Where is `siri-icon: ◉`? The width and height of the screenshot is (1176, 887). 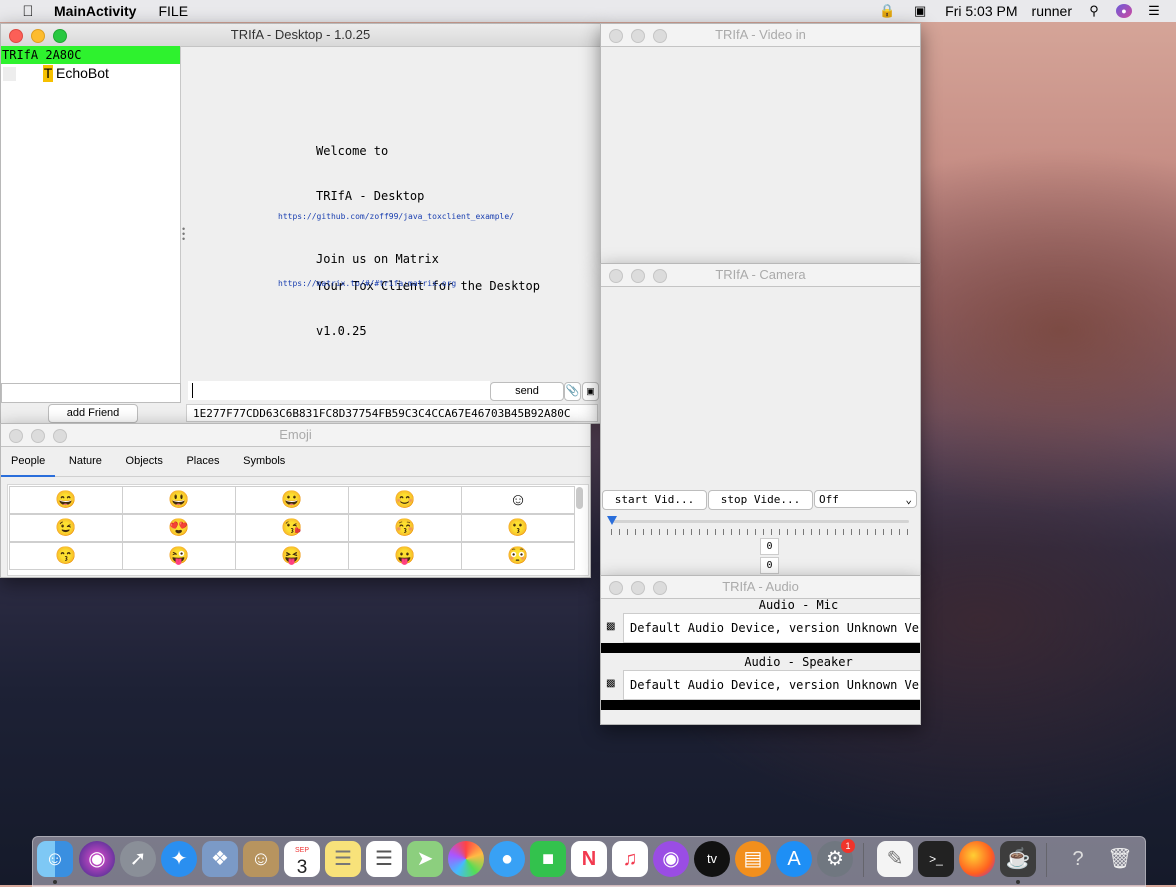
siri-icon: ◉ is located at coordinates (97, 859).